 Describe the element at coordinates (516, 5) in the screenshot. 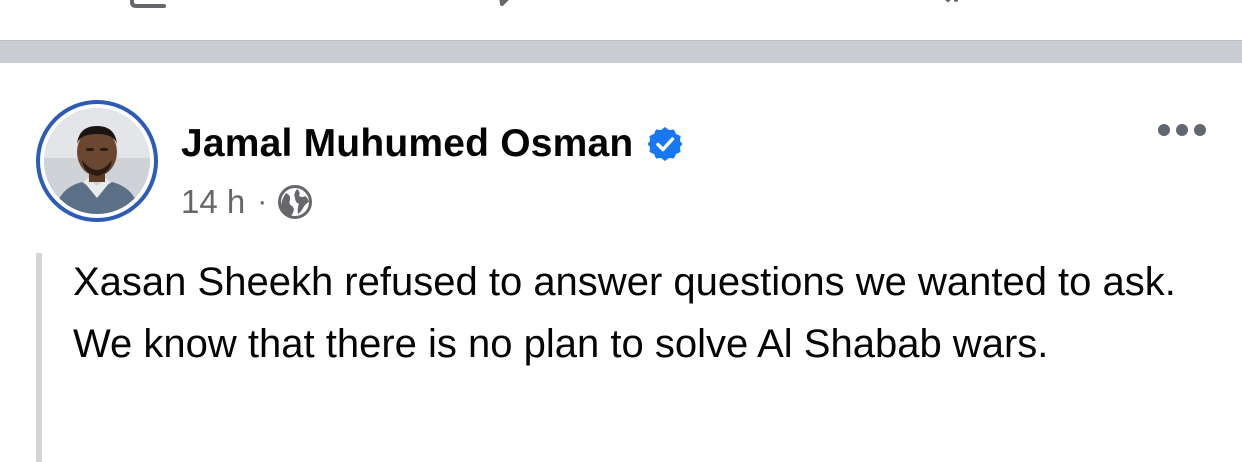

I see `share-icon` at that location.